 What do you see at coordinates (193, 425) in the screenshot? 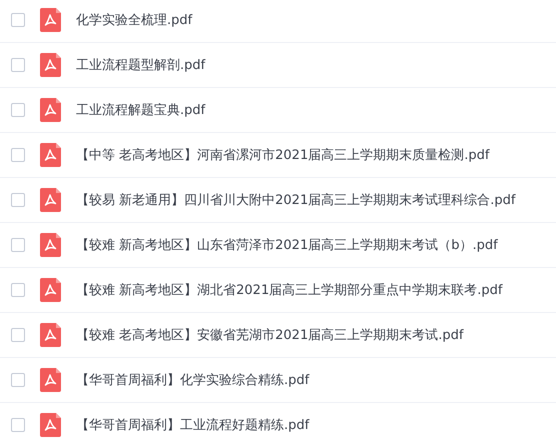
I see `file-name: 【华哥首周福利】工业流程好题精练.pdf` at bounding box center [193, 425].